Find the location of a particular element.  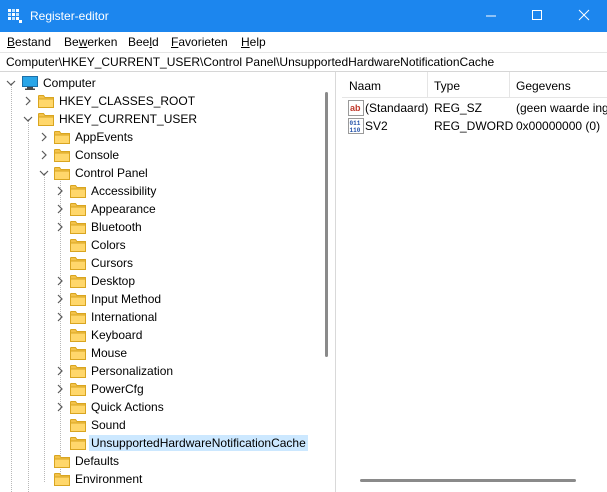

minimize-button is located at coordinates (491, 16).